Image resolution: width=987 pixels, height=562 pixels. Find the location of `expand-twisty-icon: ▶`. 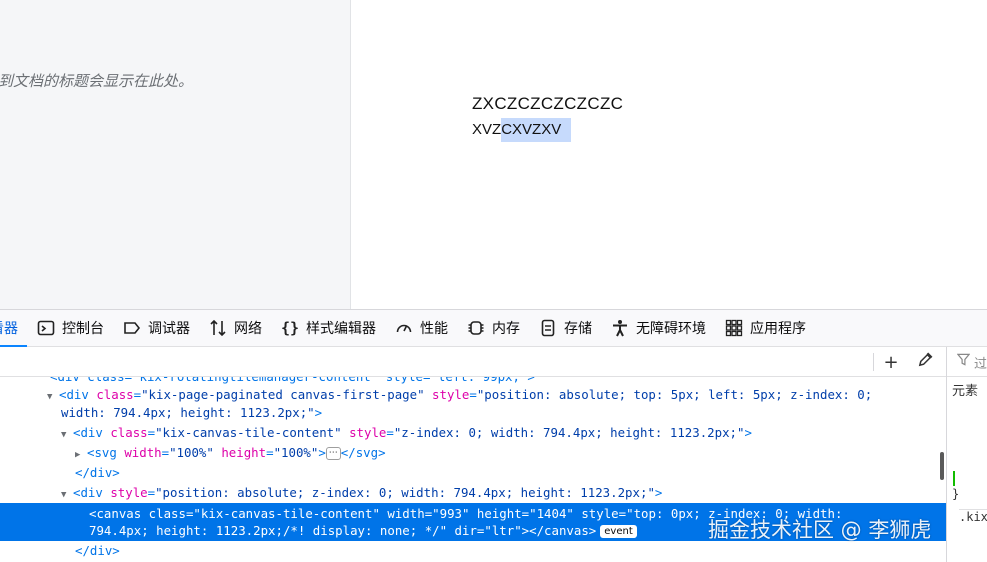

expand-twisty-icon: ▶ is located at coordinates (81, 455).